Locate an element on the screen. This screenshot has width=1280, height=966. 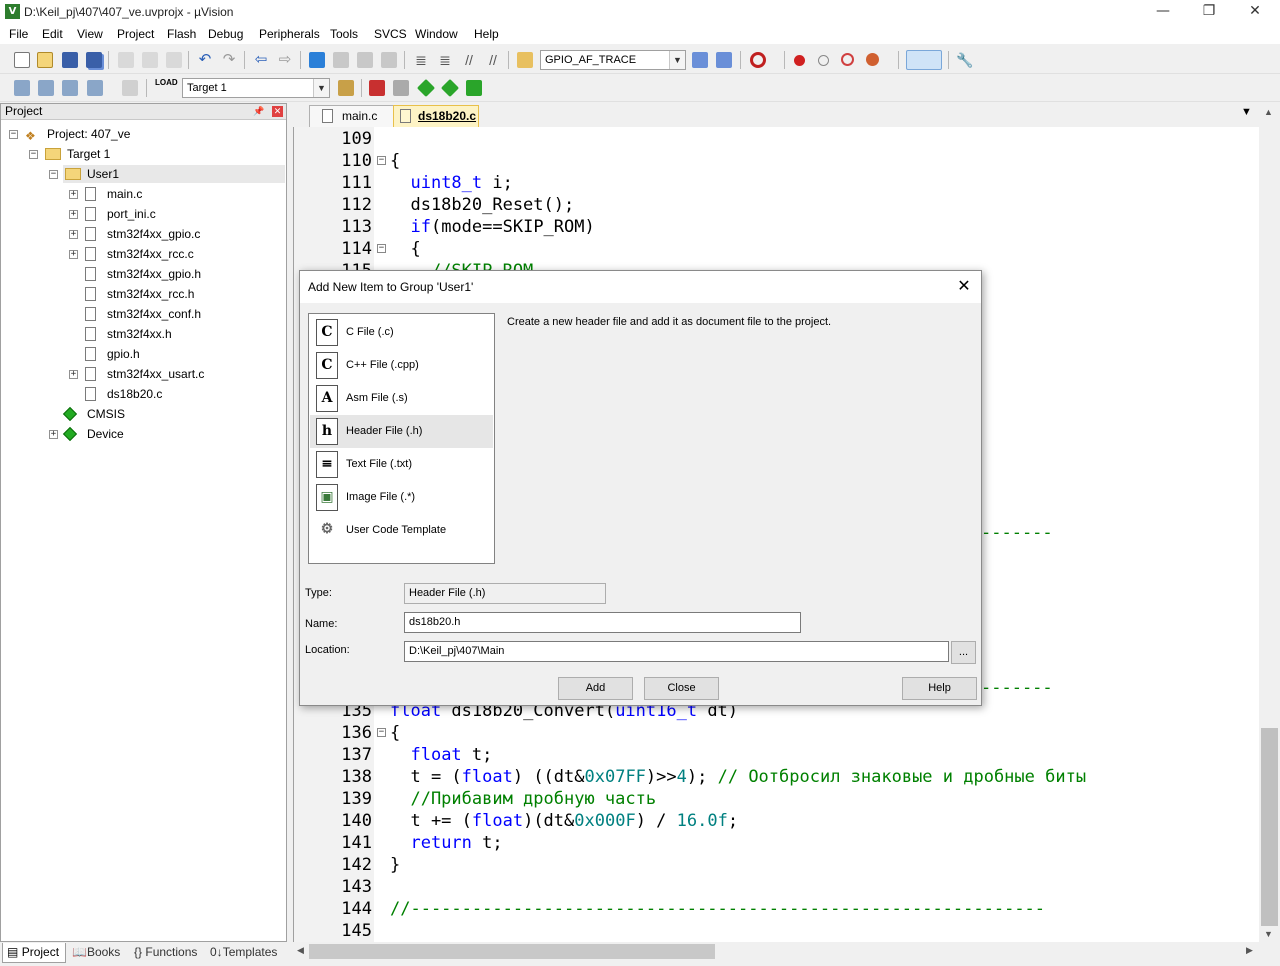
horizontal-scrollbar: ◀ ▶ is located at coordinates (776, 952).